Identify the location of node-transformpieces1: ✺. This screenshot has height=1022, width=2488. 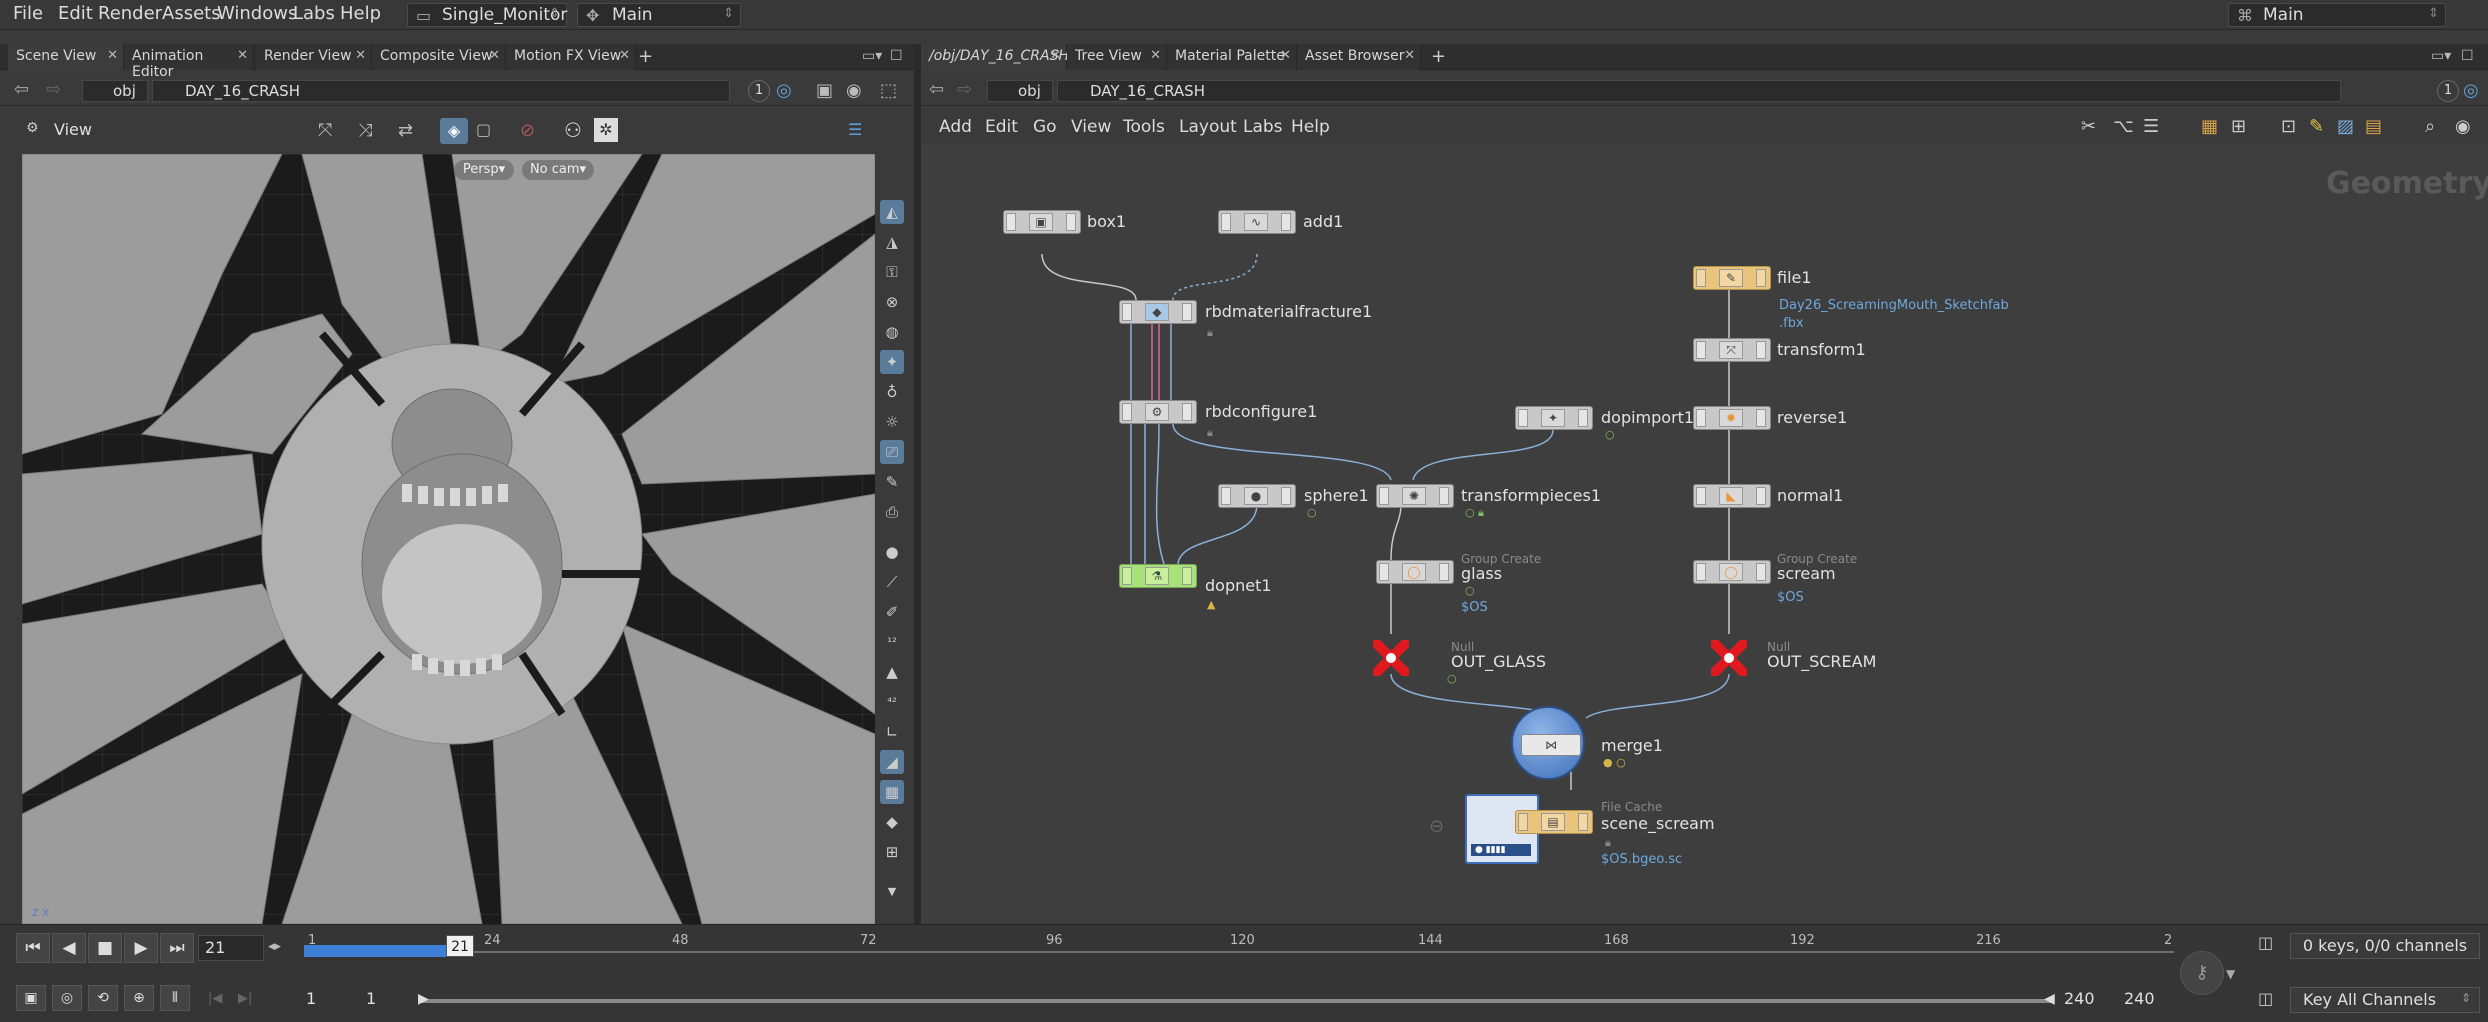
(1415, 496).